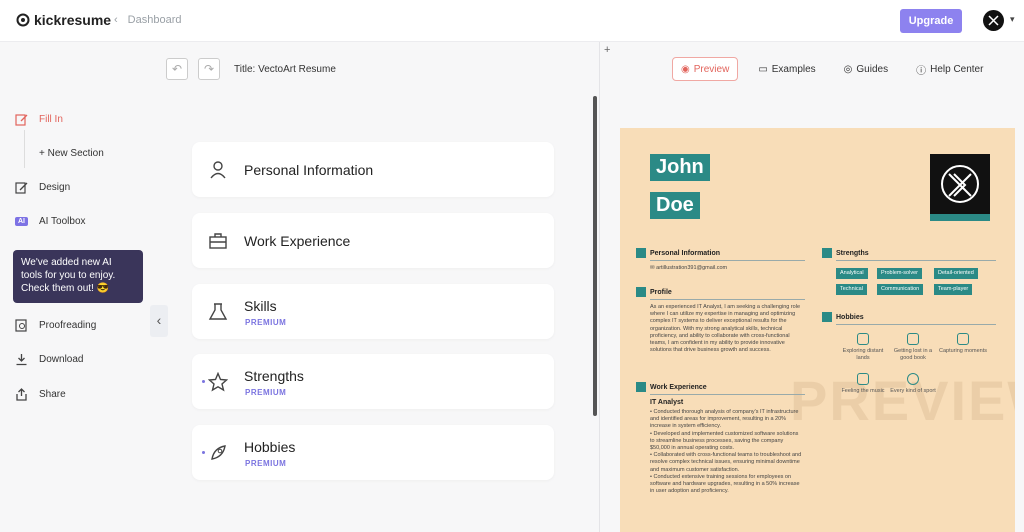 Image resolution: width=1024 pixels, height=532 pixels. I want to click on resume-heading-work: Work Experience, so click(671, 387).